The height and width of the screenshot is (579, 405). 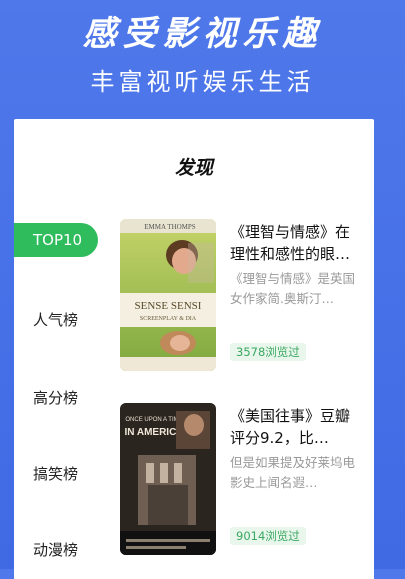 What do you see at coordinates (170, 227) in the screenshot?
I see `poster-top-text: EMMA THOMPS` at bounding box center [170, 227].